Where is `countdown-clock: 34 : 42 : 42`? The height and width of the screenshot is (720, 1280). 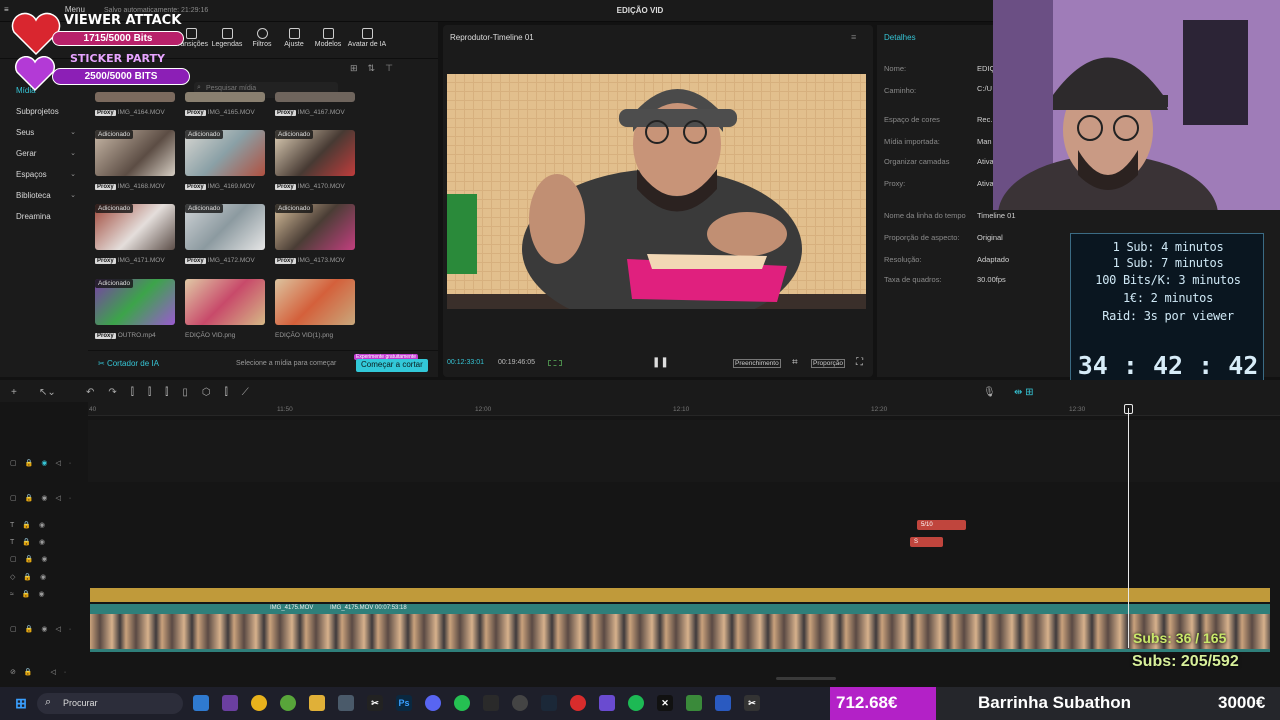 countdown-clock: 34 : 42 : 42 is located at coordinates (1168, 365).